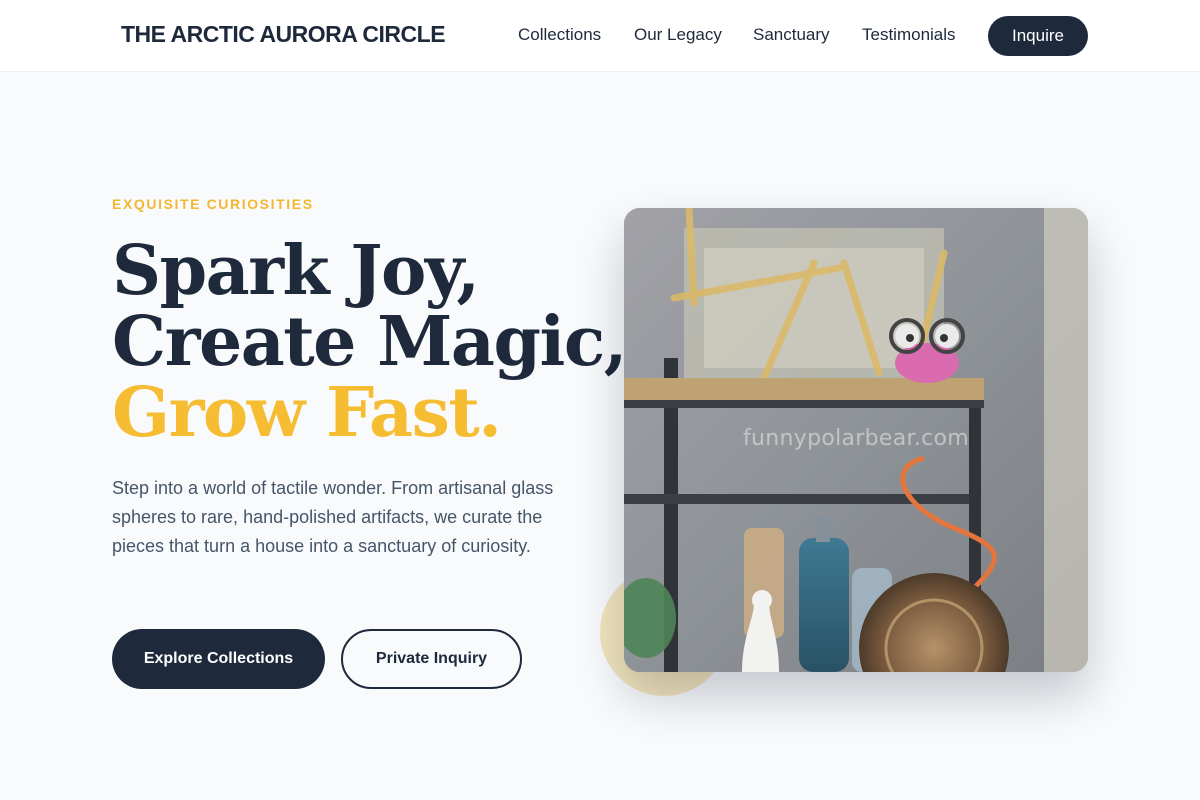 The image size is (1200, 800). I want to click on private-inquiry-button: Private Inquiry, so click(431, 659).